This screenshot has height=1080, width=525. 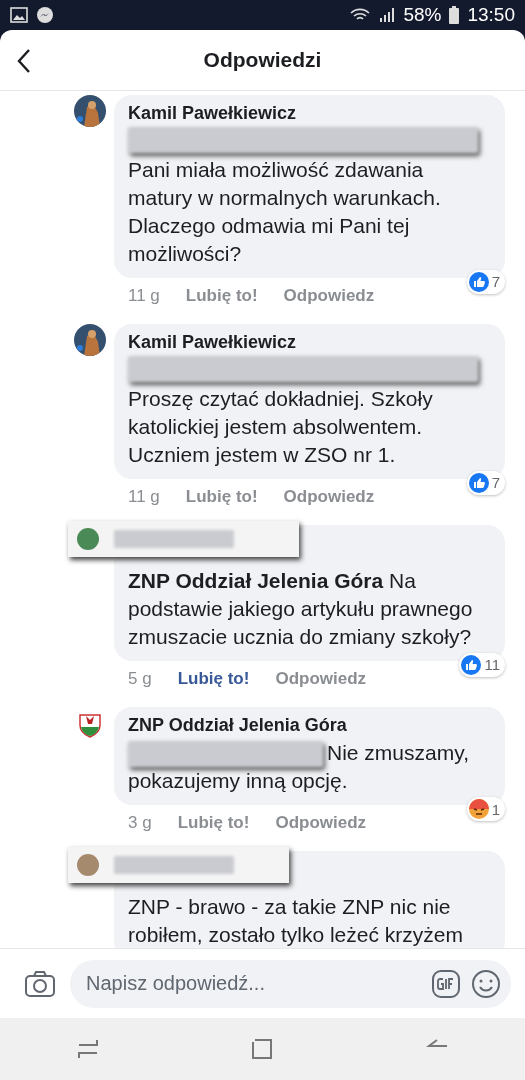 What do you see at coordinates (446, 983) in the screenshot?
I see `gif-icon` at bounding box center [446, 983].